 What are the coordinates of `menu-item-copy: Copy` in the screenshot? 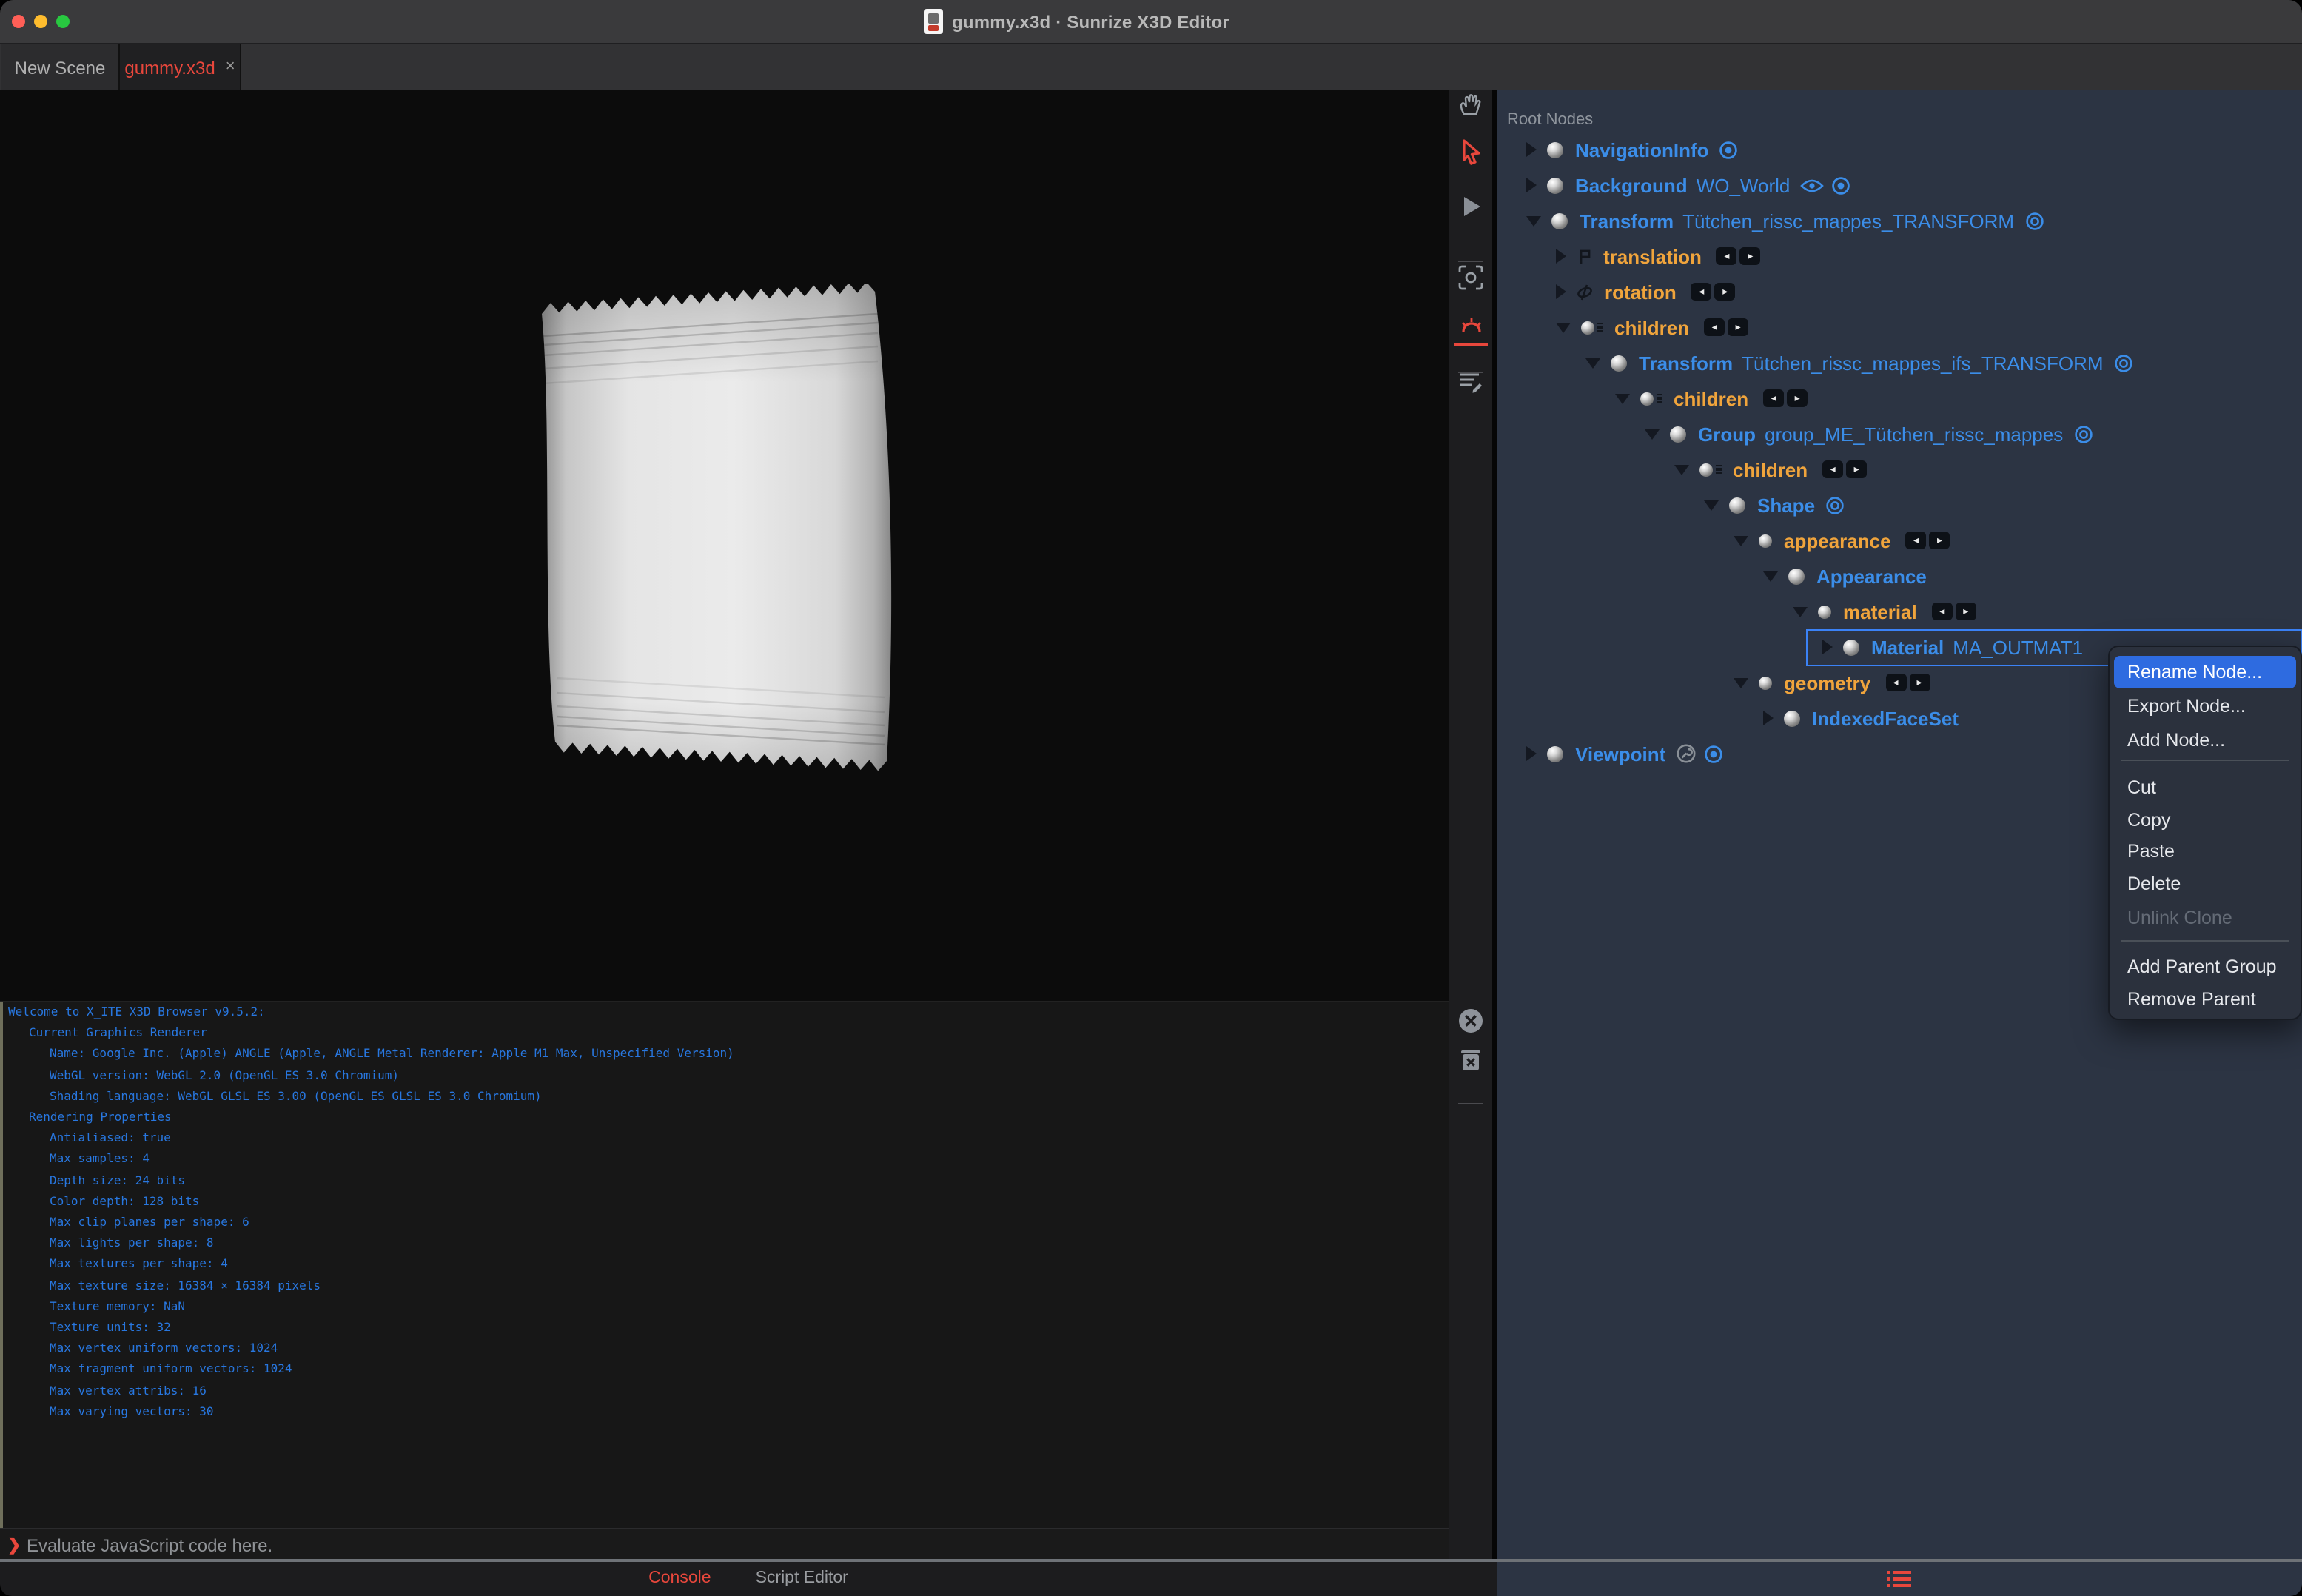 It's located at (2205, 820).